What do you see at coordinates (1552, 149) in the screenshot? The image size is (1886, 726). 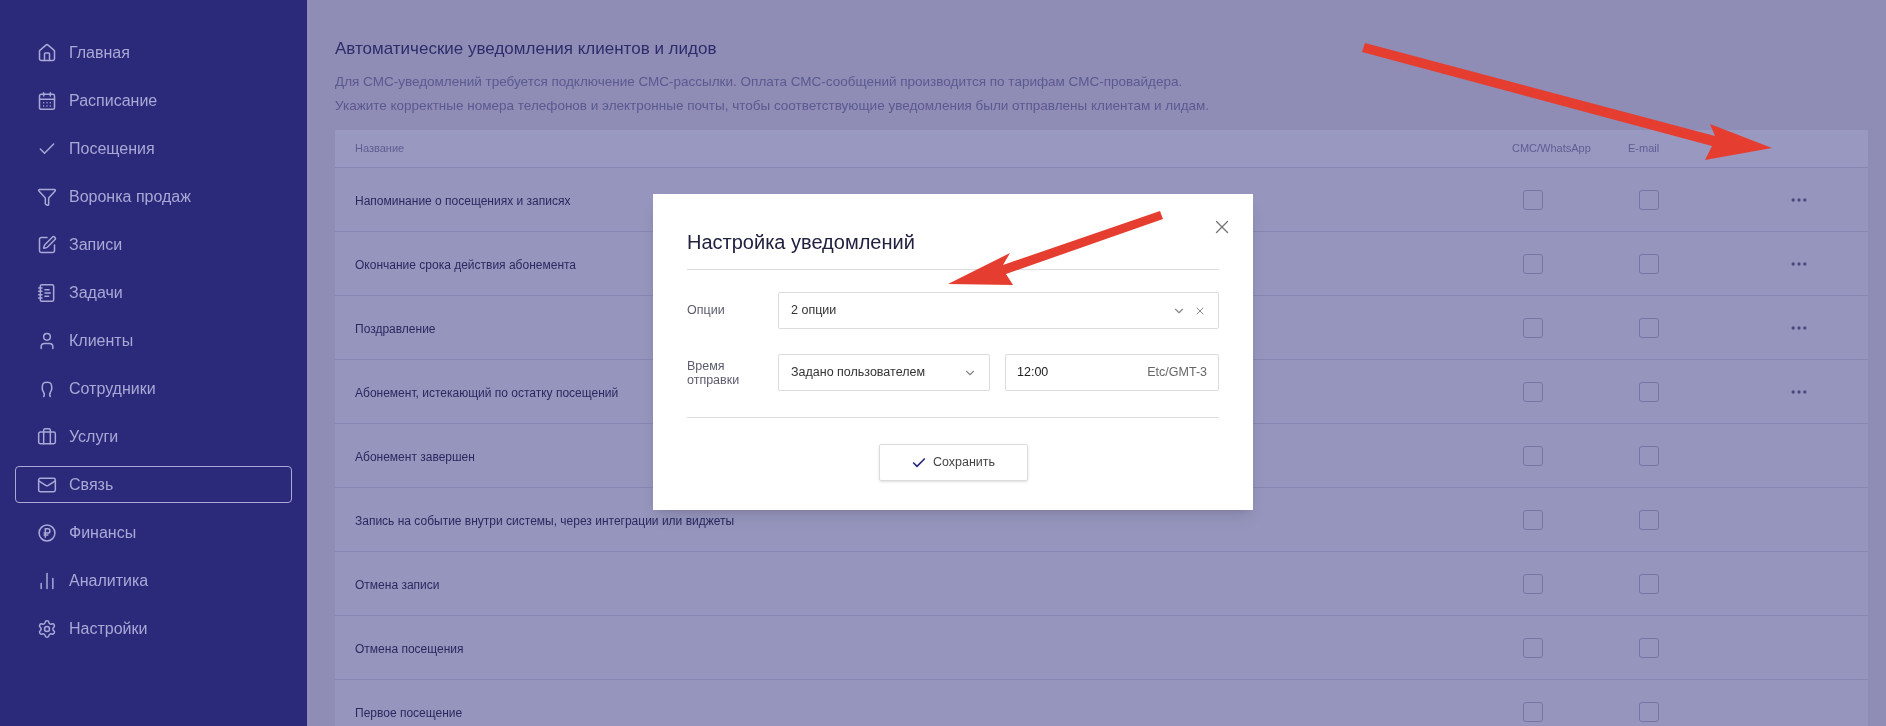 I see `column-header: CMC/WhatsApp` at bounding box center [1552, 149].